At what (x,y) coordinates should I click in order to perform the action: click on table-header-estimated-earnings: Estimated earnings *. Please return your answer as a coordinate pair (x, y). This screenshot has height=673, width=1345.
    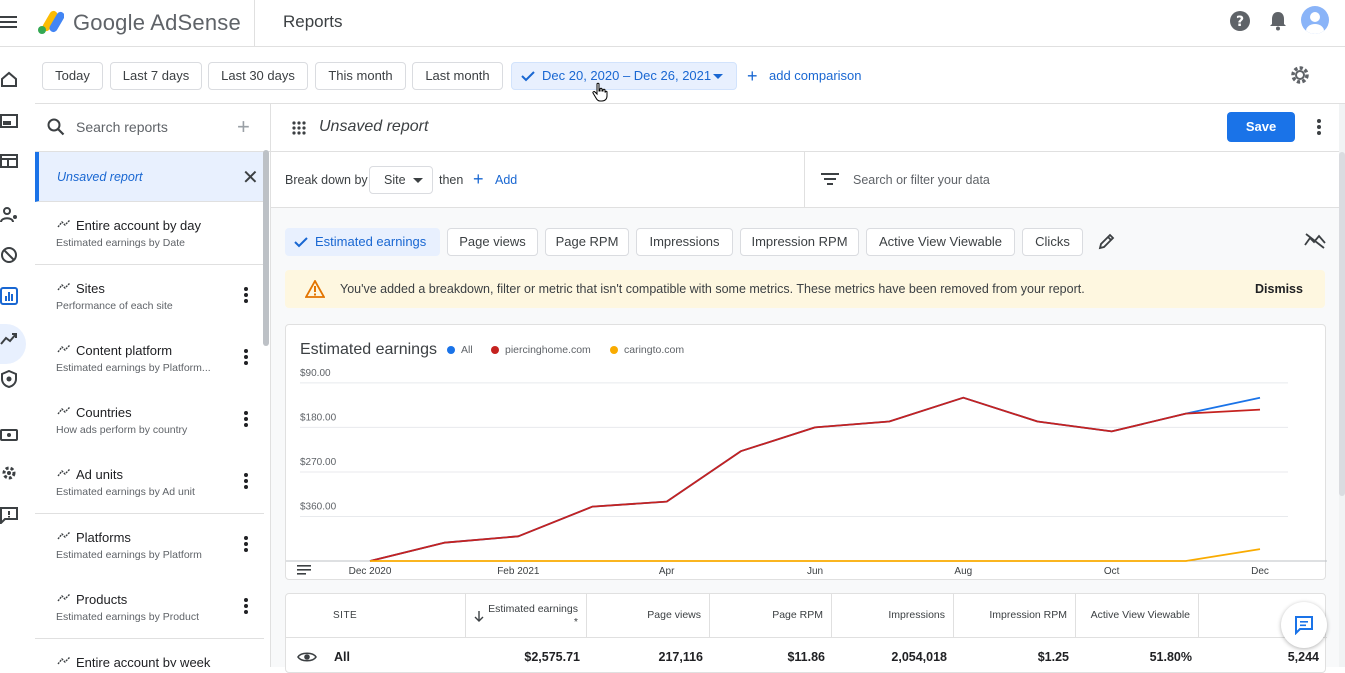
    Looking at the image, I should click on (533, 615).